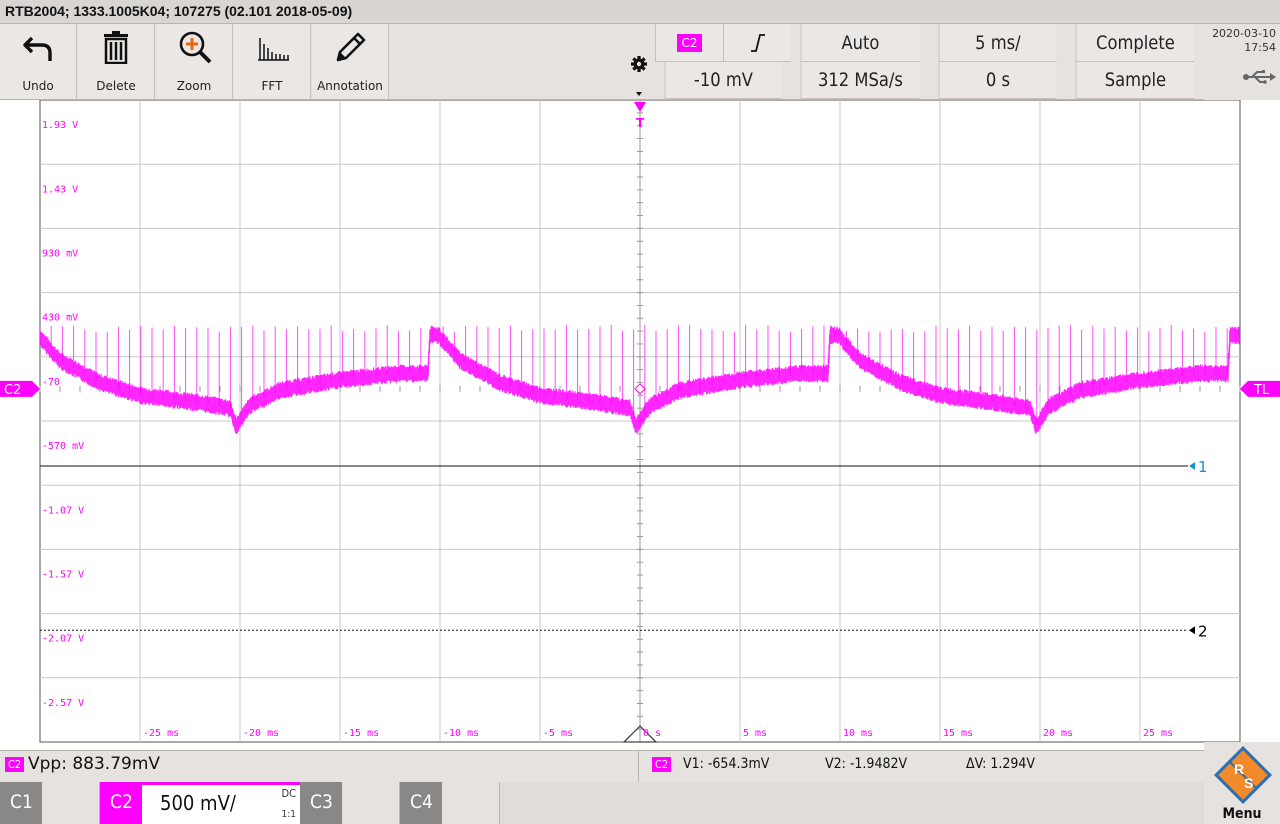 The width and height of the screenshot is (1280, 824). Describe the element at coordinates (361, 733) in the screenshot. I see `x-tick-label: -15 ms` at that location.